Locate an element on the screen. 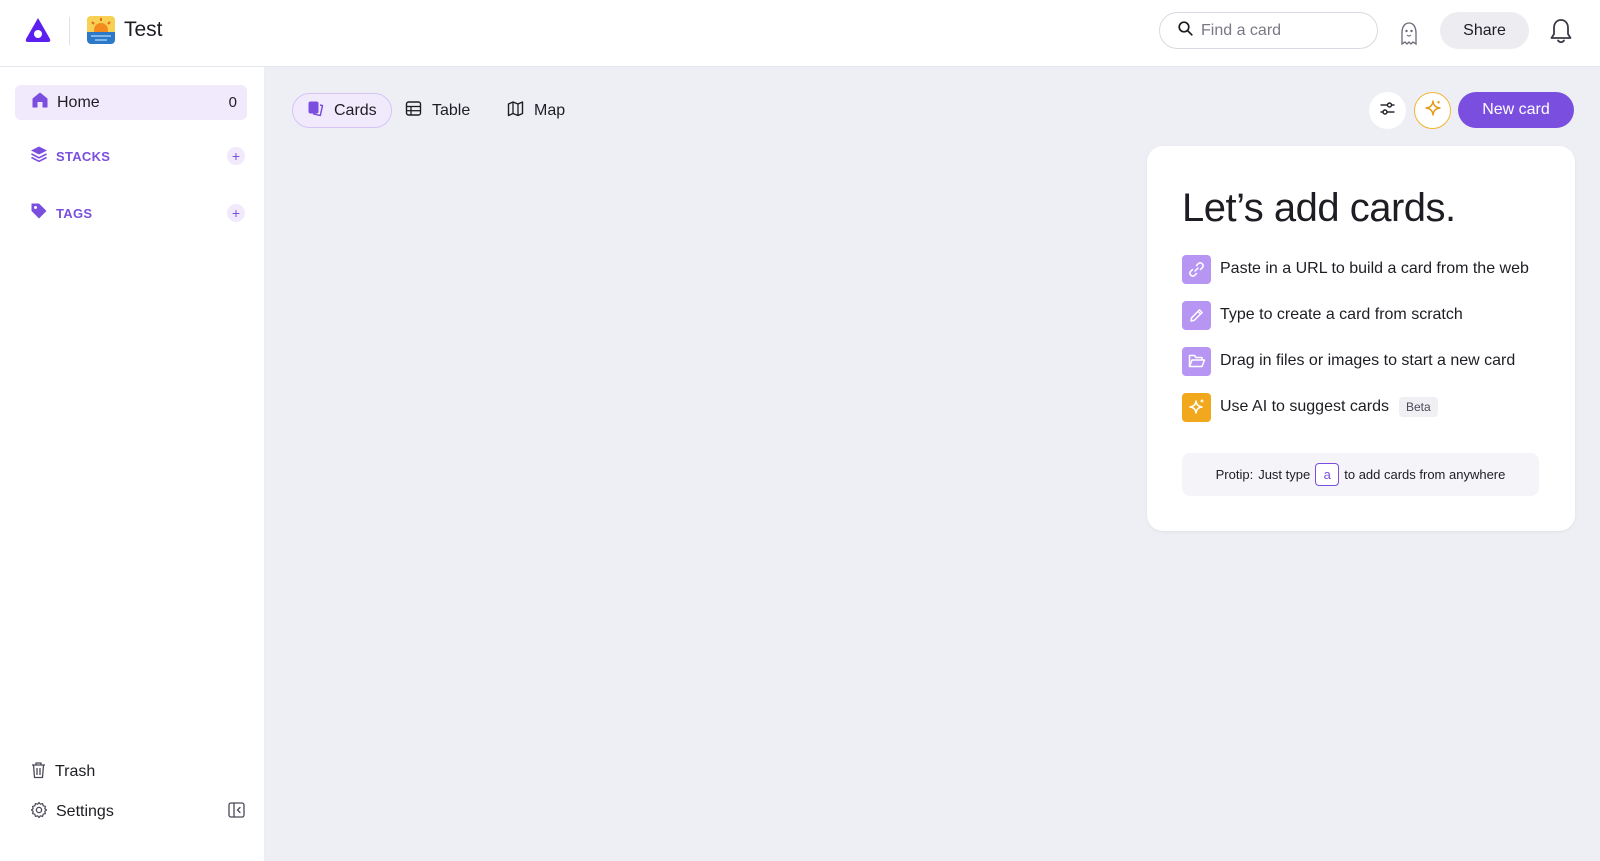  empty-state-title: Let’s add cards. is located at coordinates (1319, 208).